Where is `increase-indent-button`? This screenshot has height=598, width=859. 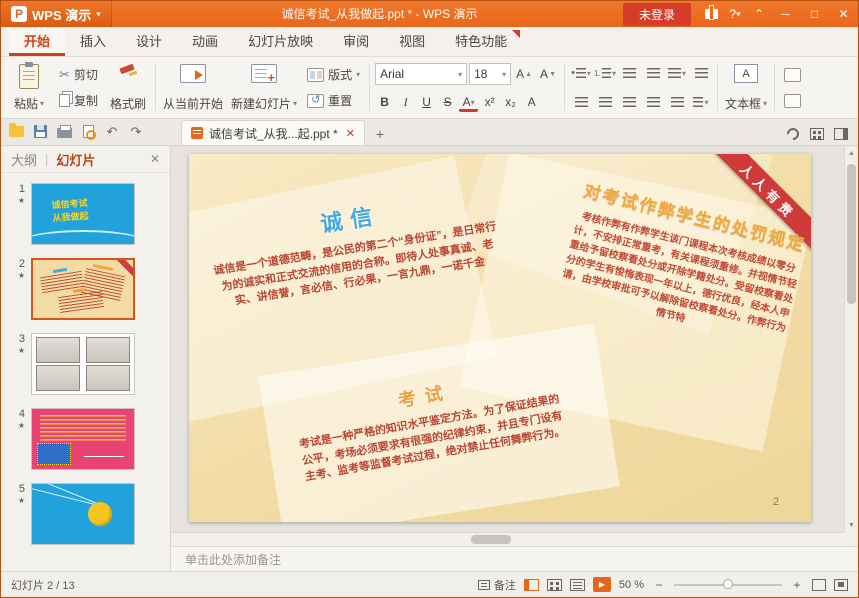 increase-indent-button is located at coordinates (653, 73).